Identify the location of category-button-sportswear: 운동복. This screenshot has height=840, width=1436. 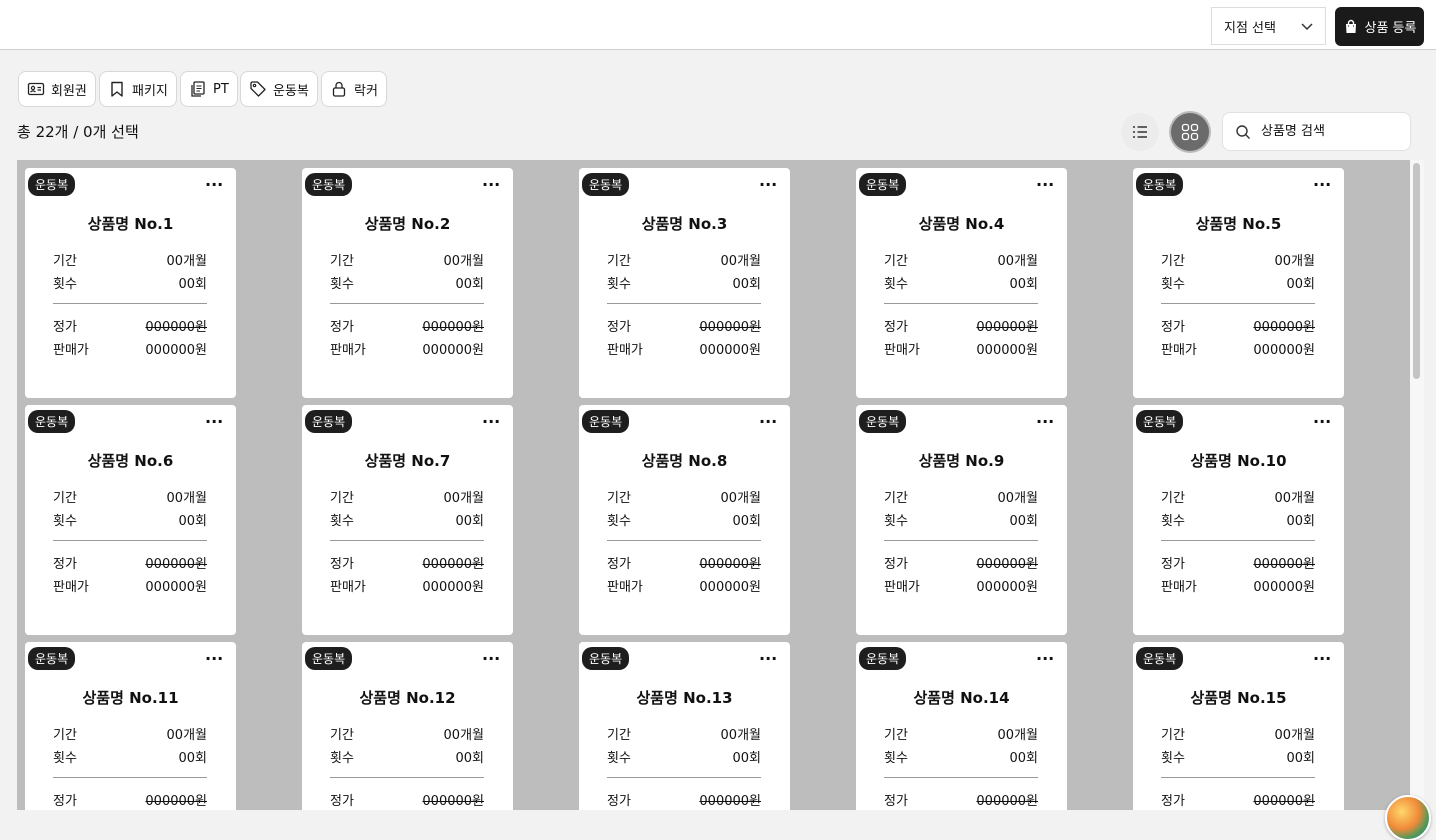
(279, 89).